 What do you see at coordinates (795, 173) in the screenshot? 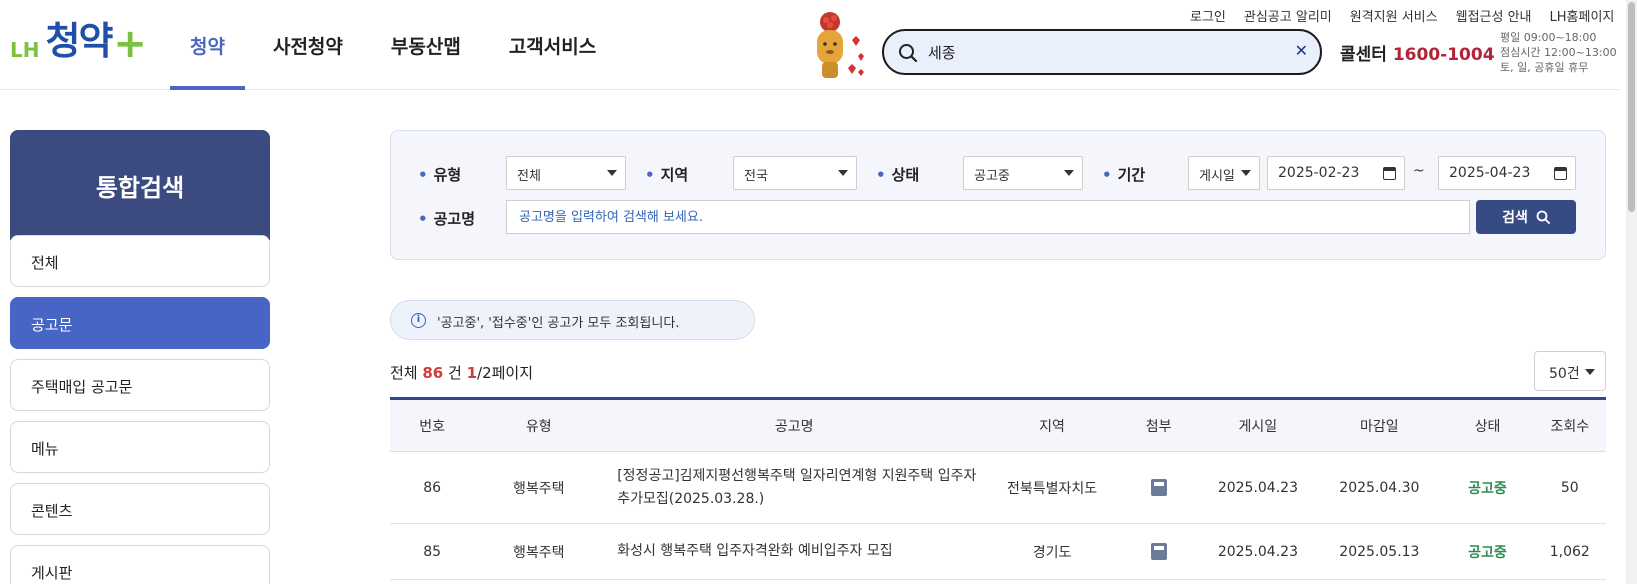
I see `filter-region-select: 전국` at bounding box center [795, 173].